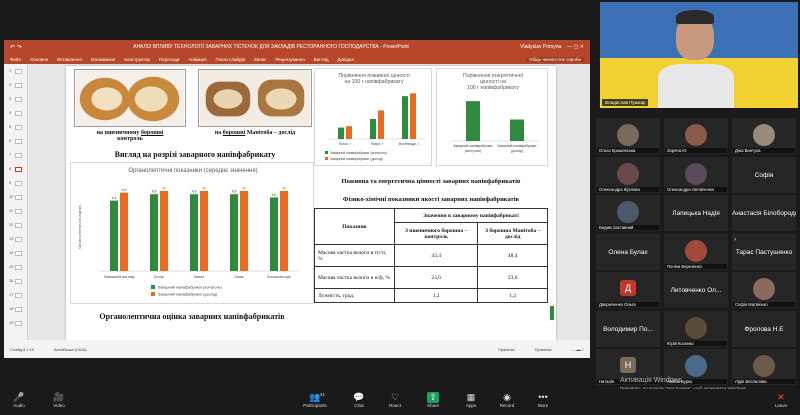  I want to click on bar-control, so click(341, 133).